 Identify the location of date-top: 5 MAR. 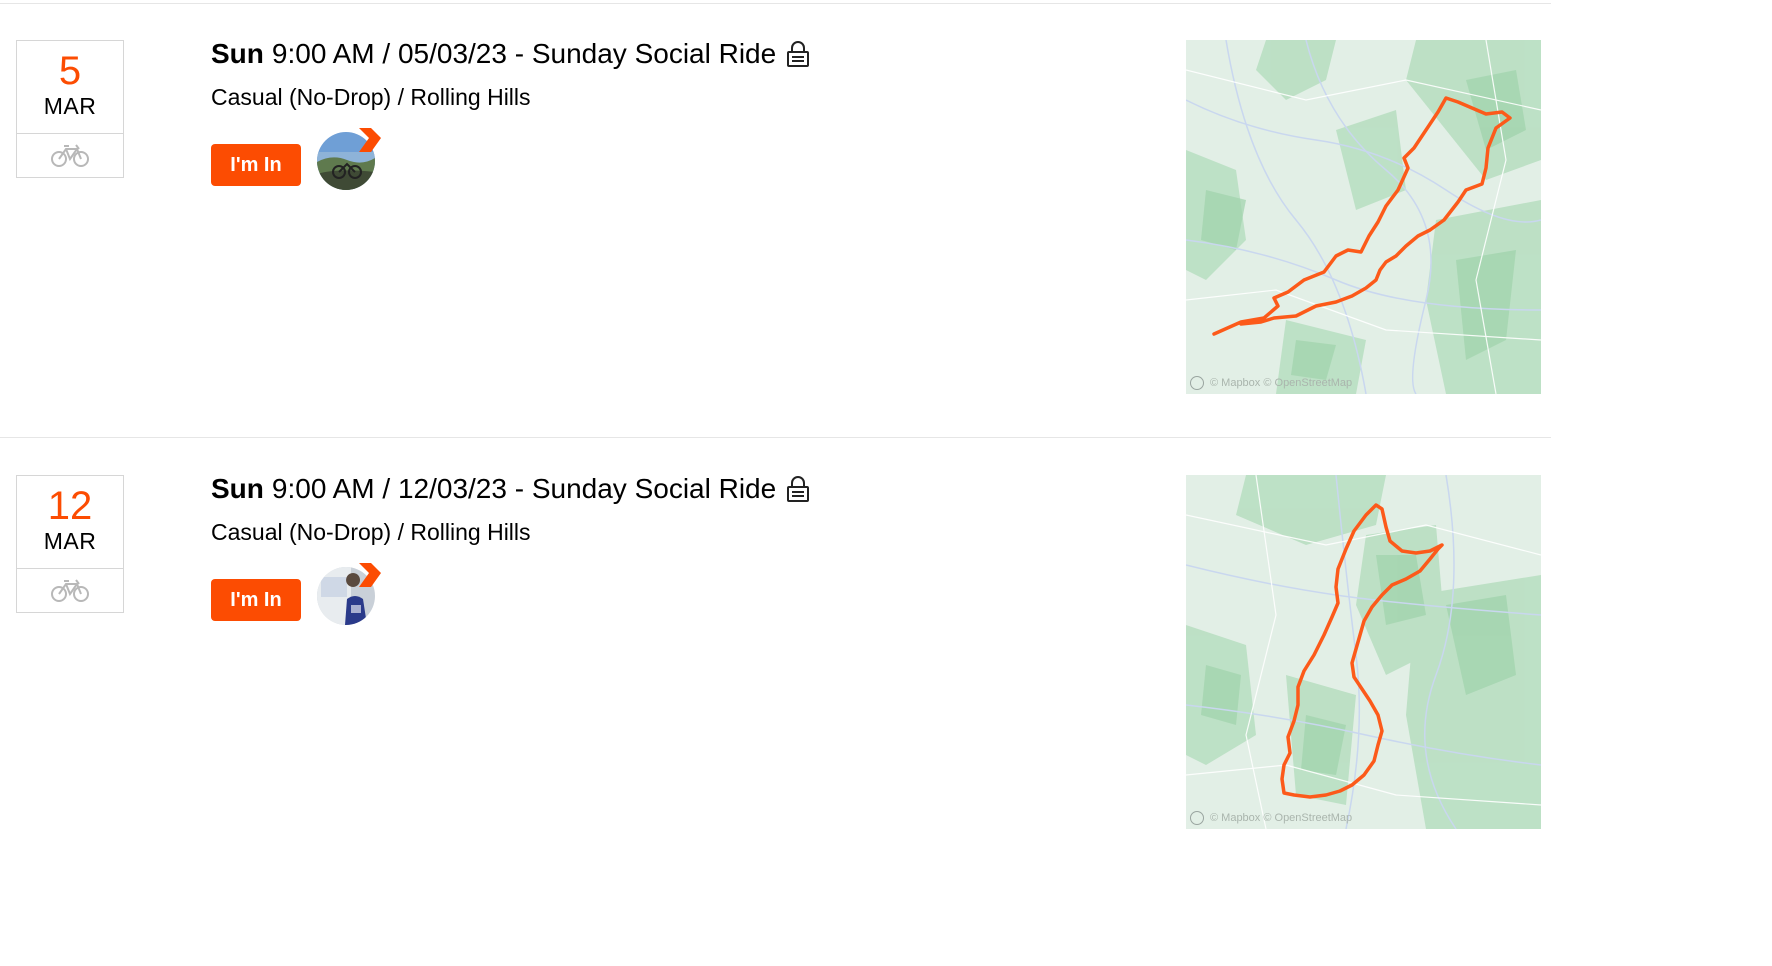
(70, 87).